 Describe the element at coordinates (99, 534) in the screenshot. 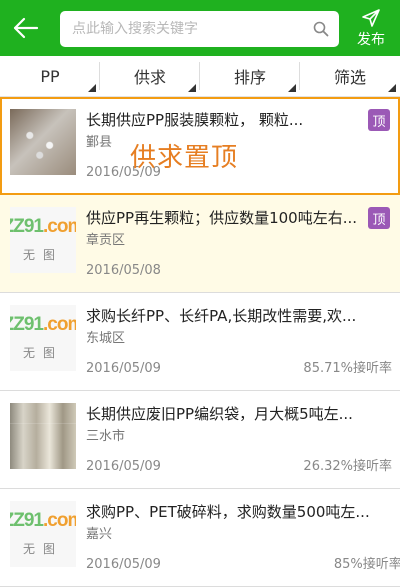

I see `item-location: 嘉兴` at that location.